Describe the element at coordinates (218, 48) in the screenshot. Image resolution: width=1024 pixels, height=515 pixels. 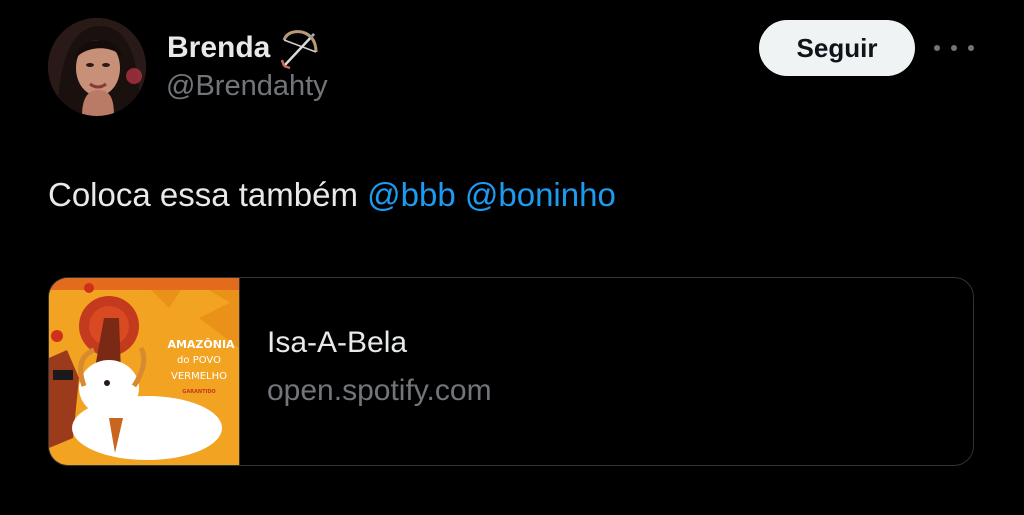
I see `display-name: Brenda` at that location.